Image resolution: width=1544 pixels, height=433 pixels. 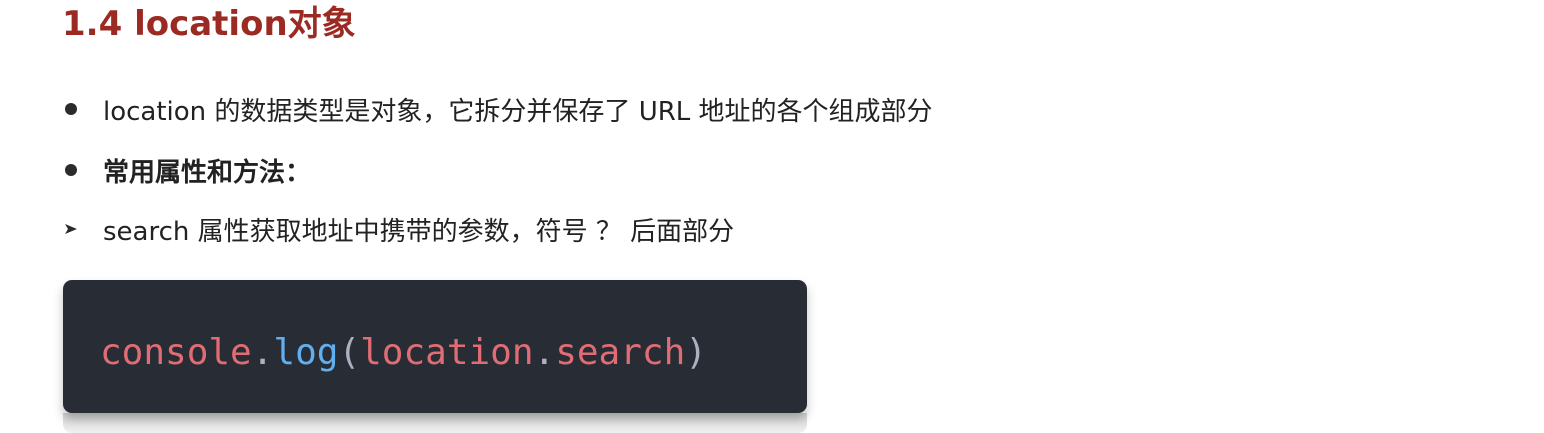 What do you see at coordinates (306, 352) in the screenshot?
I see `code-token-function: log` at bounding box center [306, 352].